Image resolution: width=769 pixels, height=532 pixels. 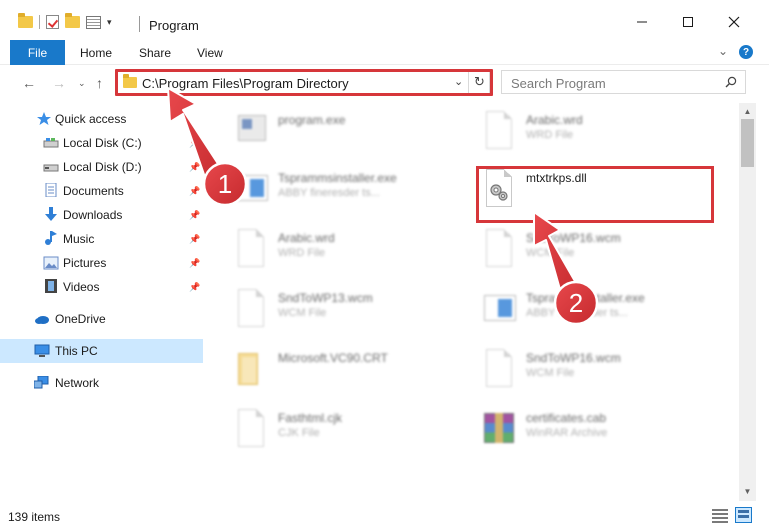 I want to click on sidebar-item-label: OneDrive, so click(x=80, y=319).